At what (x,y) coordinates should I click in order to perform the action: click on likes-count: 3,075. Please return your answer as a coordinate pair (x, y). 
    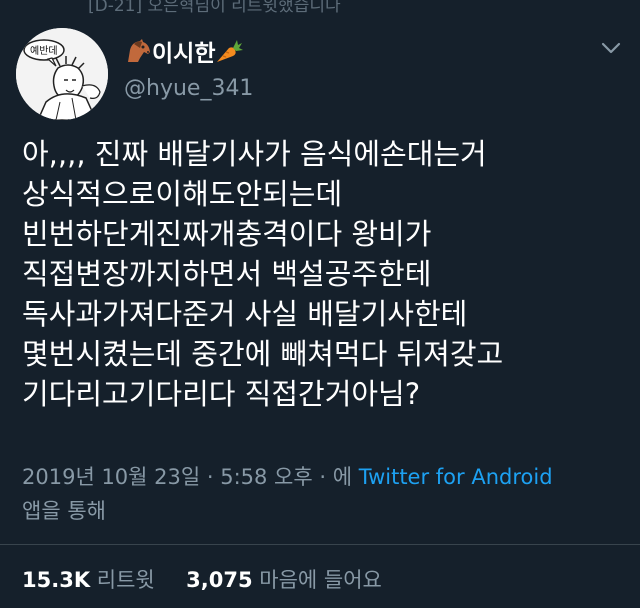
    Looking at the image, I should click on (219, 580).